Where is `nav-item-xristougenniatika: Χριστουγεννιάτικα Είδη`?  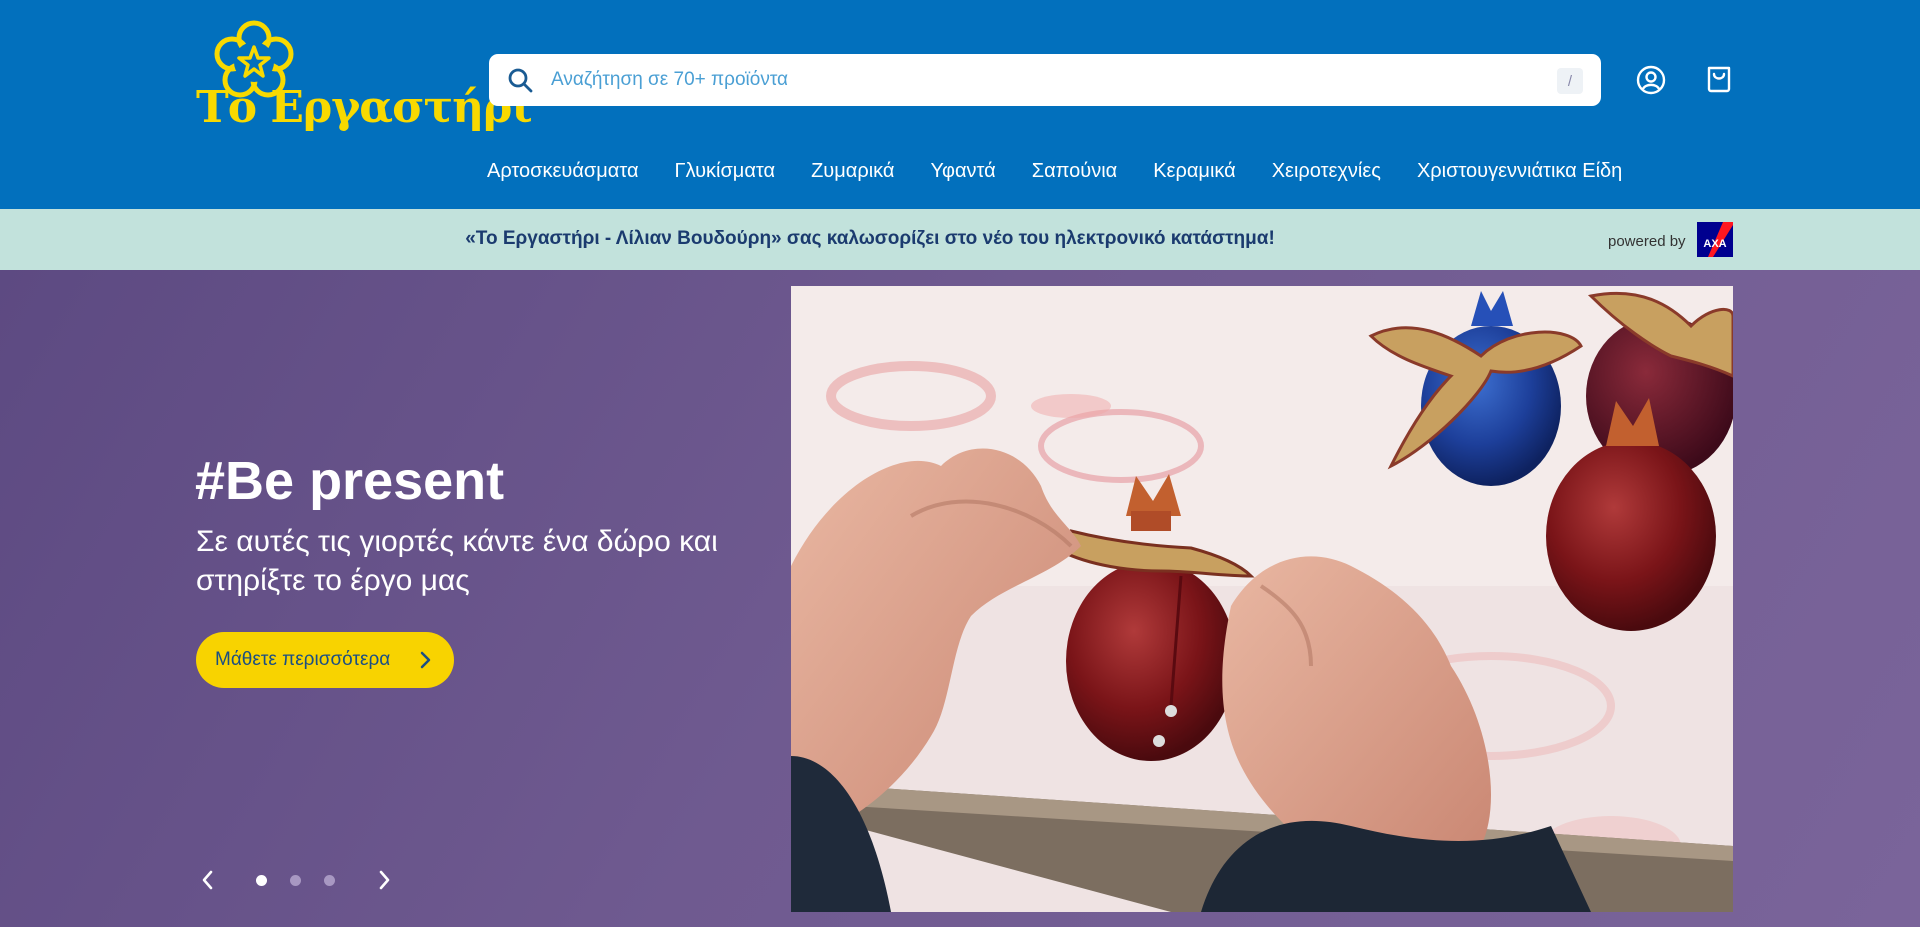 nav-item-xristougenniatika: Χριστουγεννιάτικα Είδη is located at coordinates (1519, 171).